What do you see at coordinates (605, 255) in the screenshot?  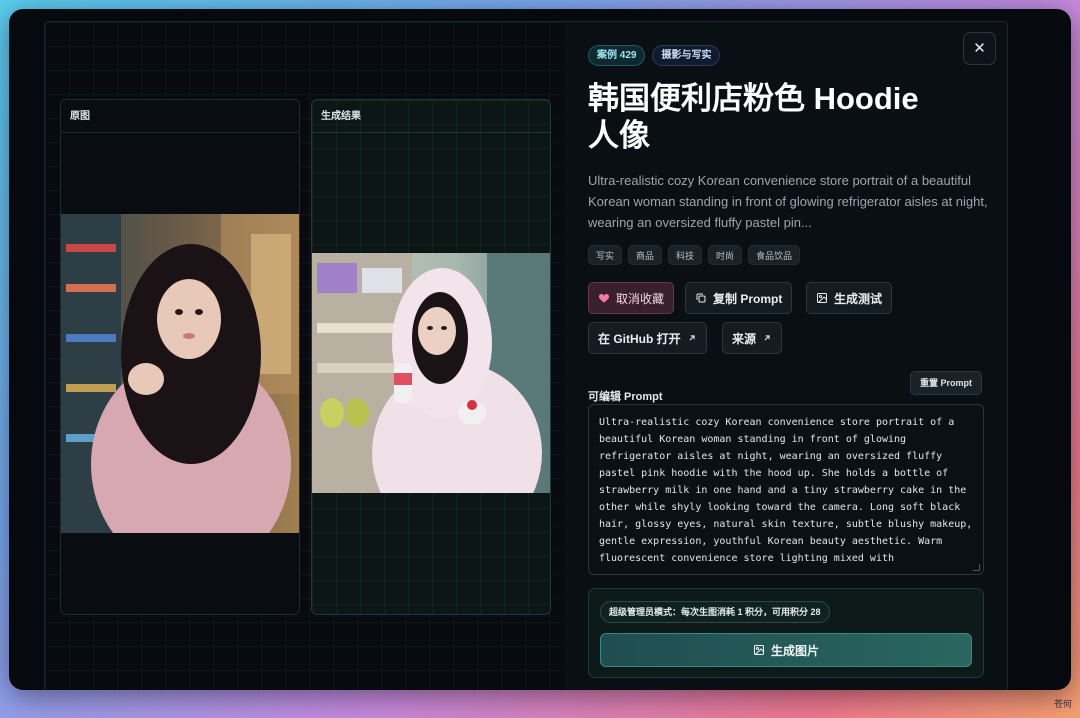 I see `tag-item: 写实` at bounding box center [605, 255].